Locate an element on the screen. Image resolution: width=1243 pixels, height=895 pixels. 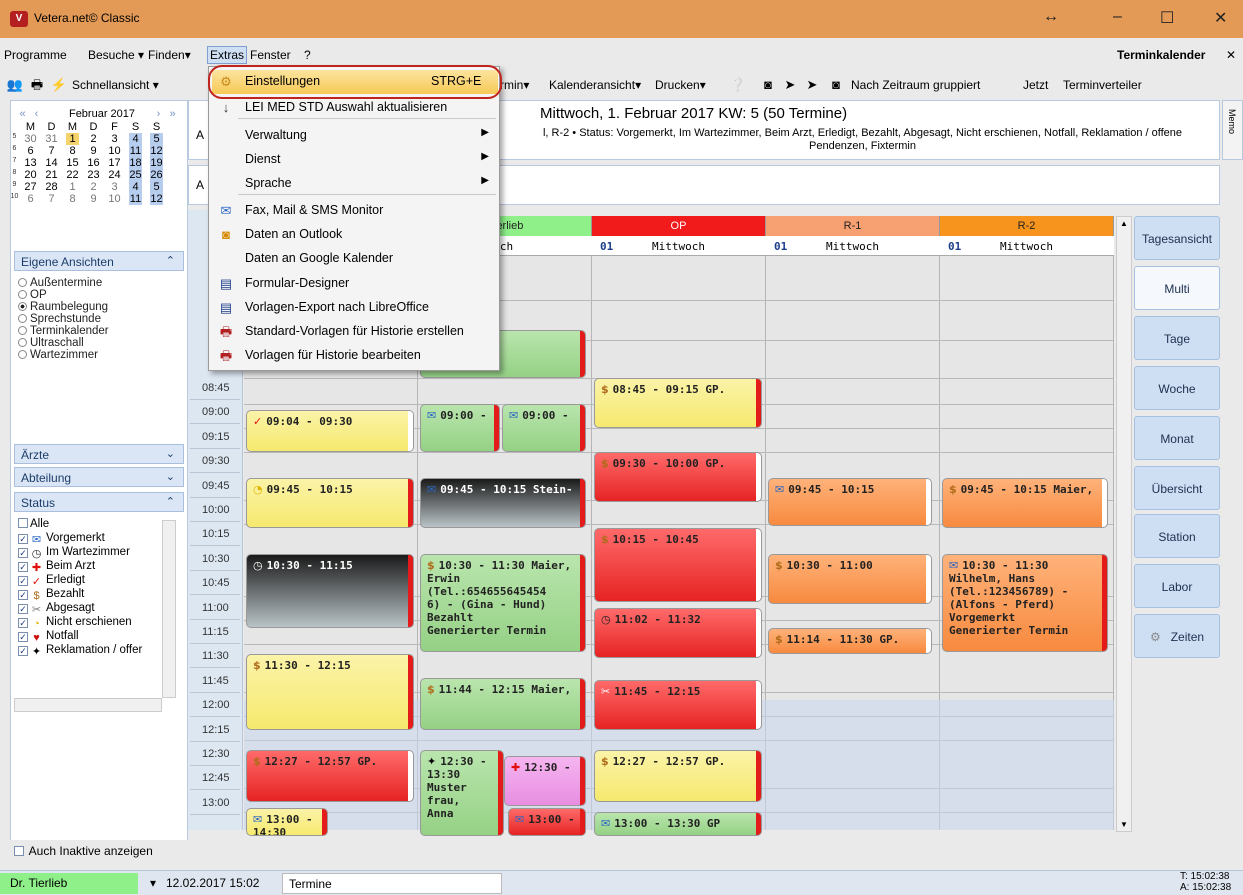
calendar-day: 18 is located at coordinates (135, 163).